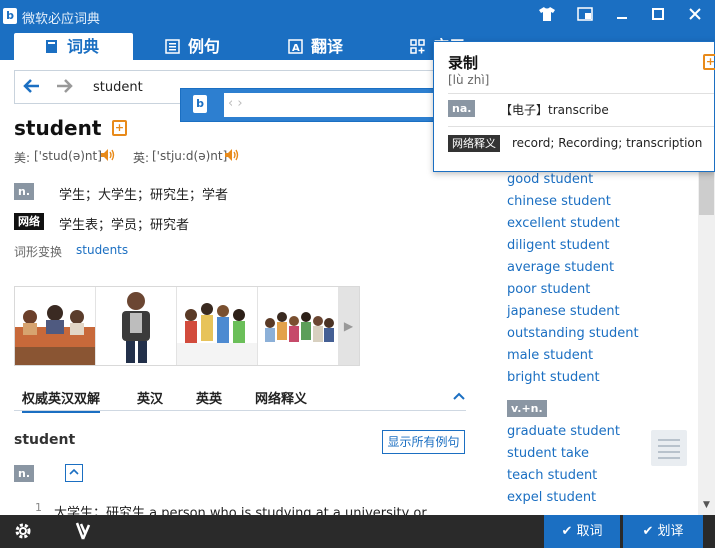  What do you see at coordinates (357, 531) in the screenshot?
I see `bottom-bar: ✔ 取词 ✔ 划译` at bounding box center [357, 531].